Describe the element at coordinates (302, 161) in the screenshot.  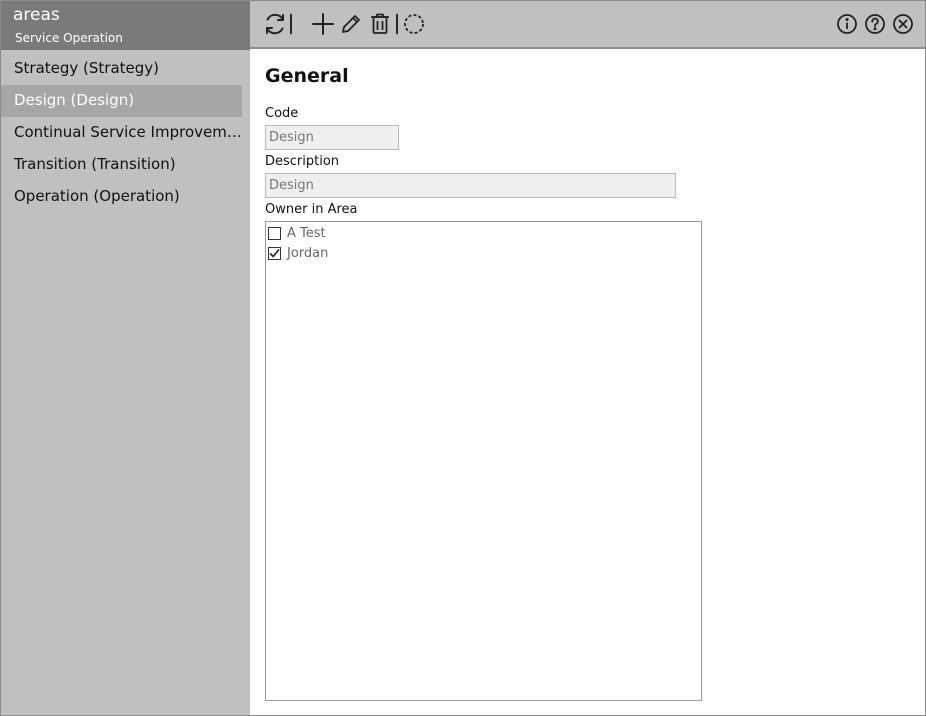
I see `description-label: Description` at that location.